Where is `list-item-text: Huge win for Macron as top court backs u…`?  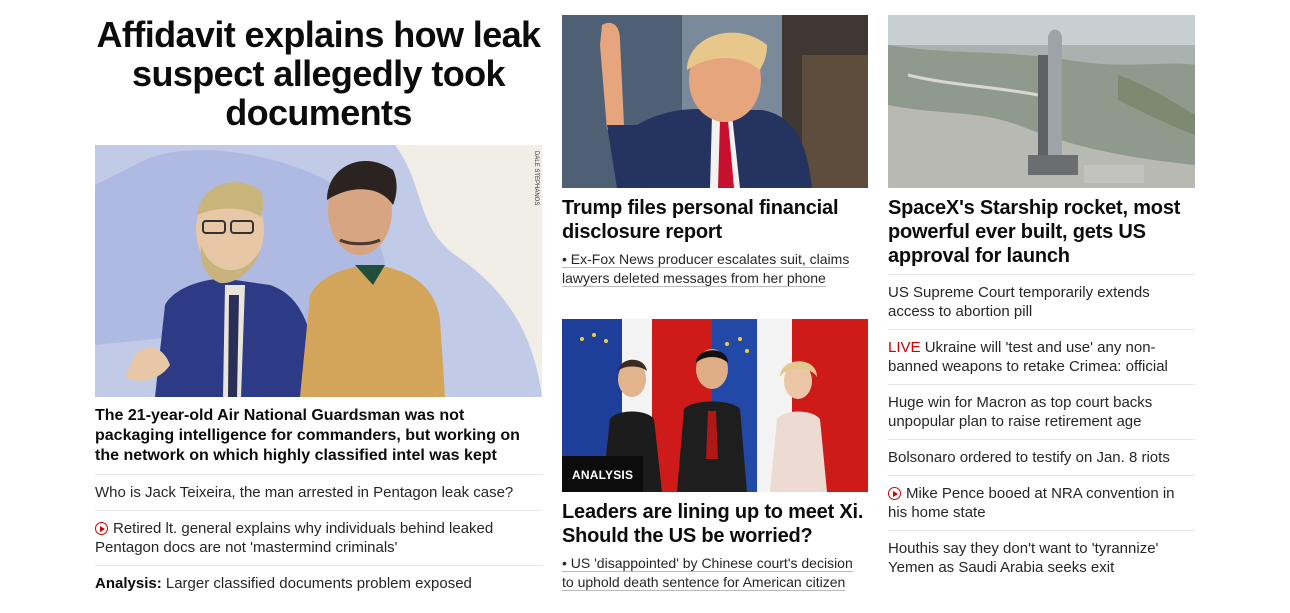 list-item-text: Huge win for Macron as top court backs u… is located at coordinates (1020, 412).